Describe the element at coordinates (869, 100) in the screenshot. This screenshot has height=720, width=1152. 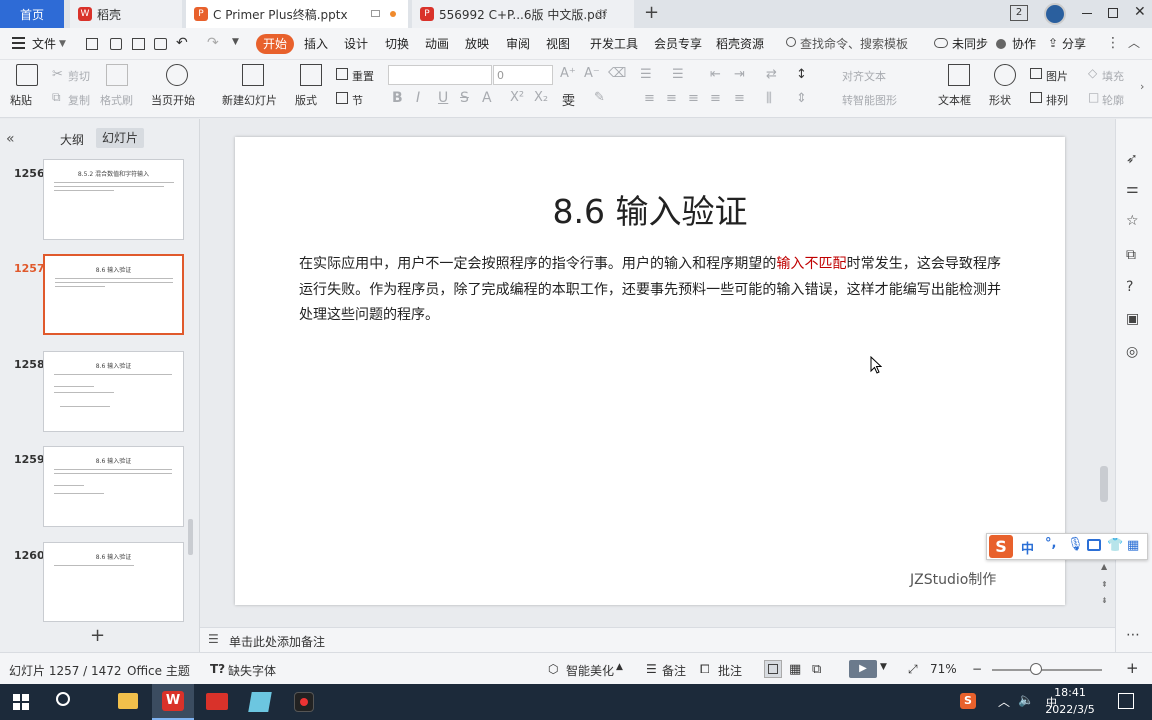
I see `smart-shape-button: 转智能图形` at that location.